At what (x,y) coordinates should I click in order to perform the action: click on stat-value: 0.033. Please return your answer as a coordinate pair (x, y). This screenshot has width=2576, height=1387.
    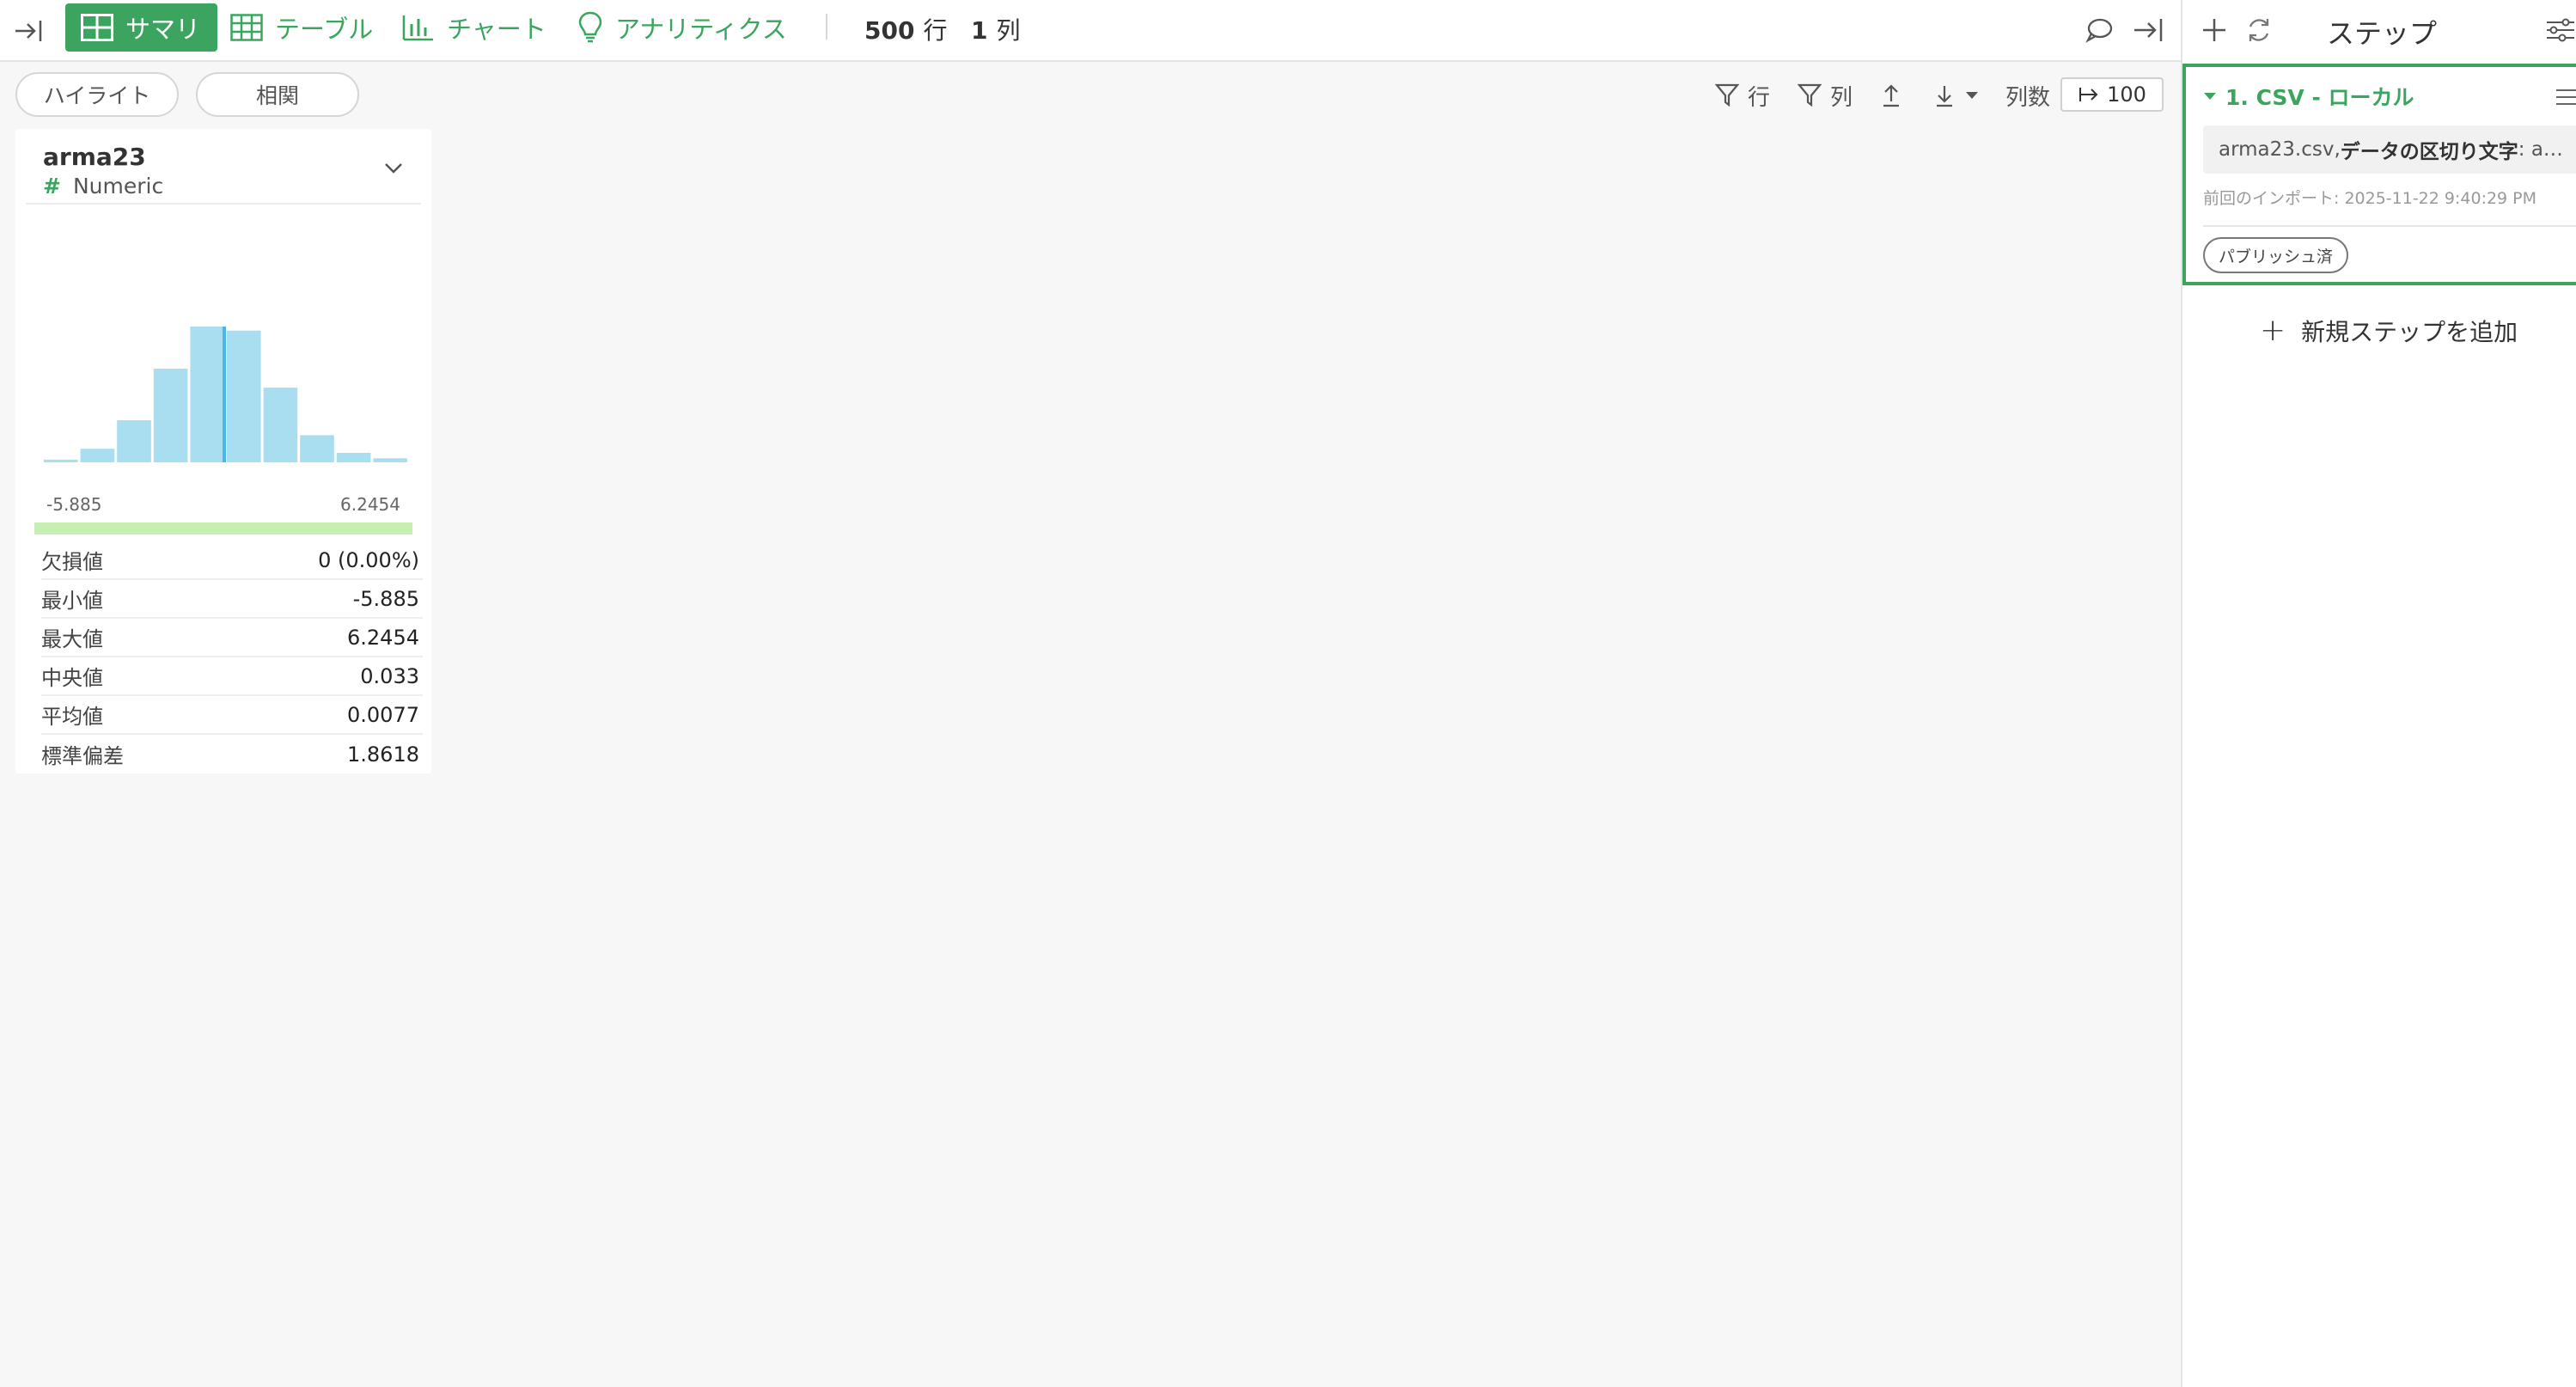
    Looking at the image, I should click on (389, 675).